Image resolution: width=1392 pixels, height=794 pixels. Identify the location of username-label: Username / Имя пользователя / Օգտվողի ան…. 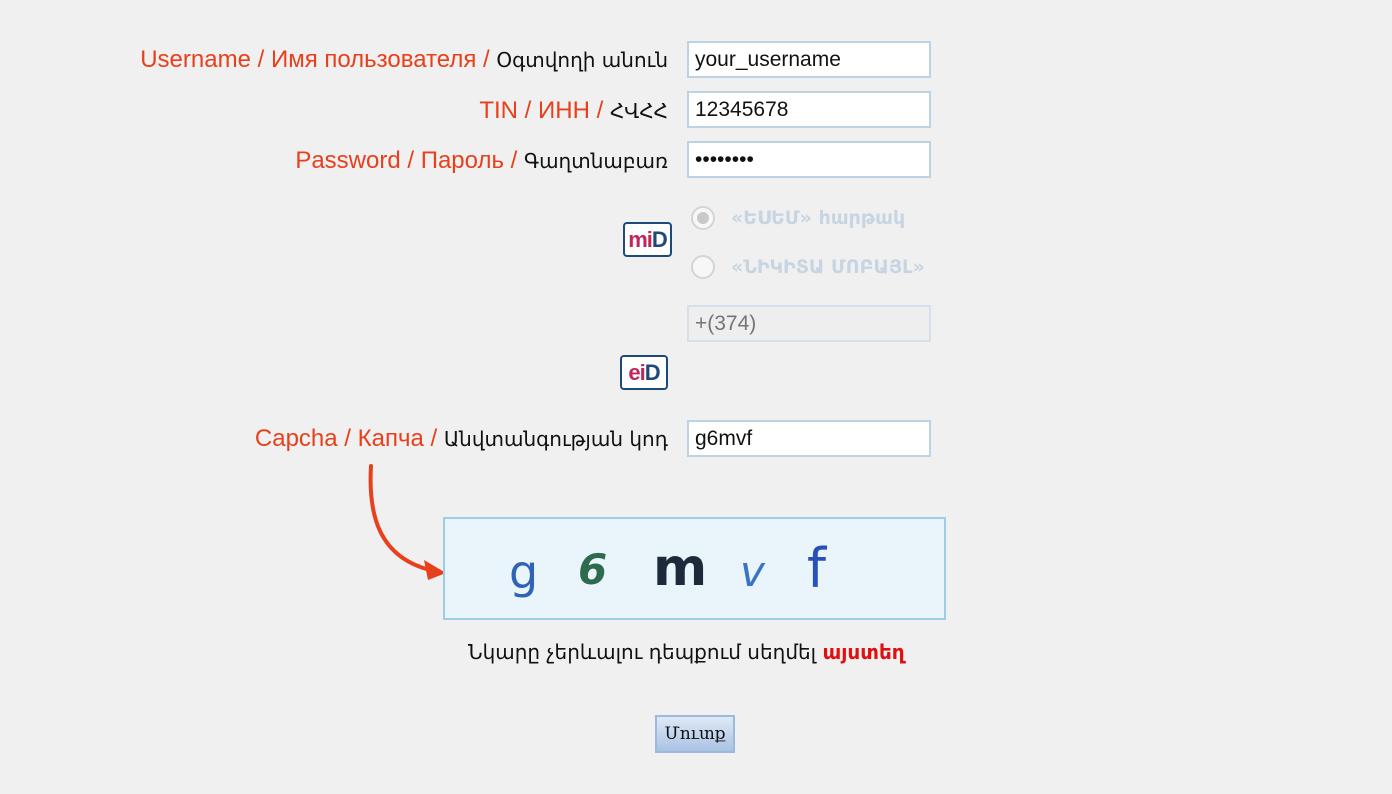
(404, 59).